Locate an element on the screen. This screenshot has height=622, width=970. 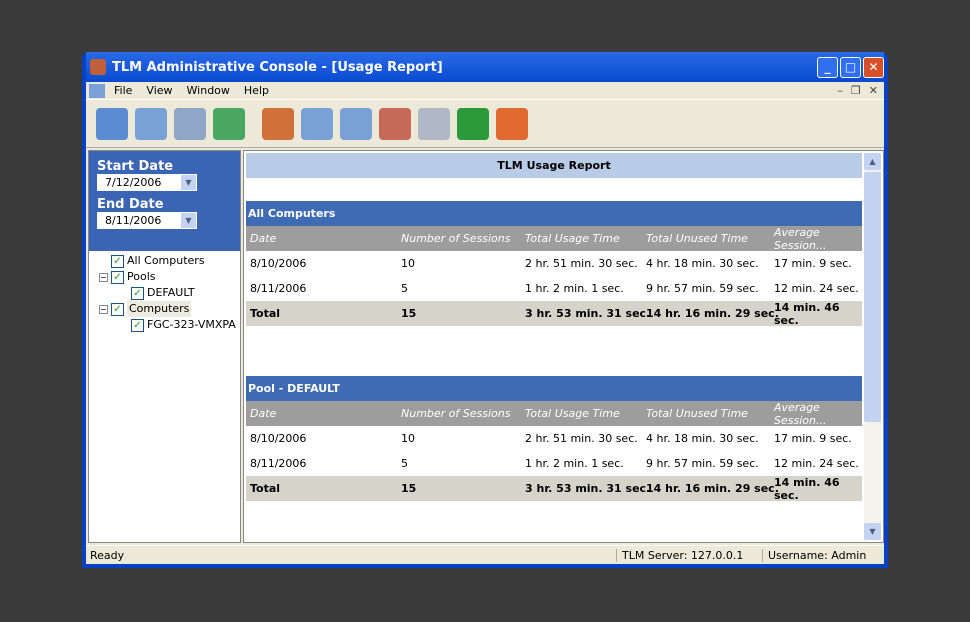
tree-item-computers: − ✓ Computers is located at coordinates (169, 309).